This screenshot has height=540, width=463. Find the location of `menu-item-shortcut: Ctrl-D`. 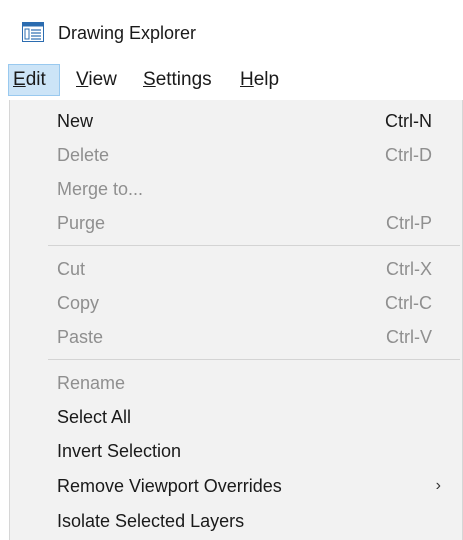

menu-item-shortcut: Ctrl-D is located at coordinates (408, 155).